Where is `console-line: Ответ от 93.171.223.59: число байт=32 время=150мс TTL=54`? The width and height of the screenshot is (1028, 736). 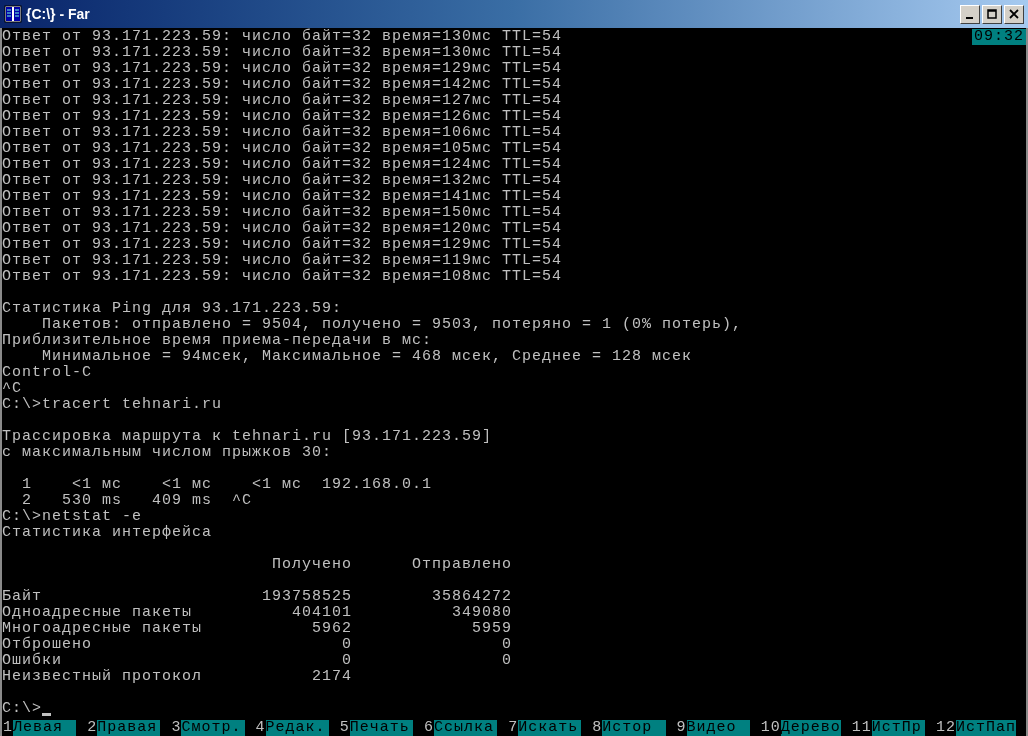 console-line: Ответ от 93.171.223.59: число байт=32 время=150мс TTL=54 is located at coordinates (282, 212).